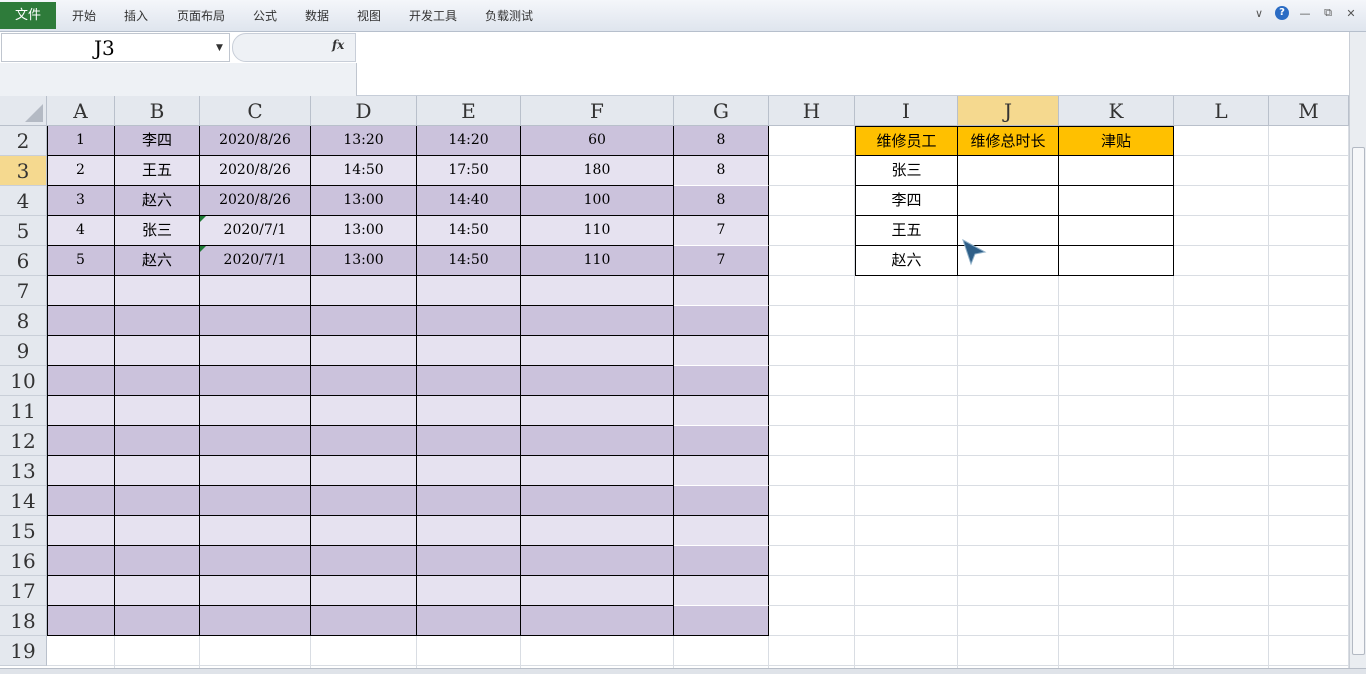 The height and width of the screenshot is (674, 1366). I want to click on minimize-icon: —, so click(1305, 13).